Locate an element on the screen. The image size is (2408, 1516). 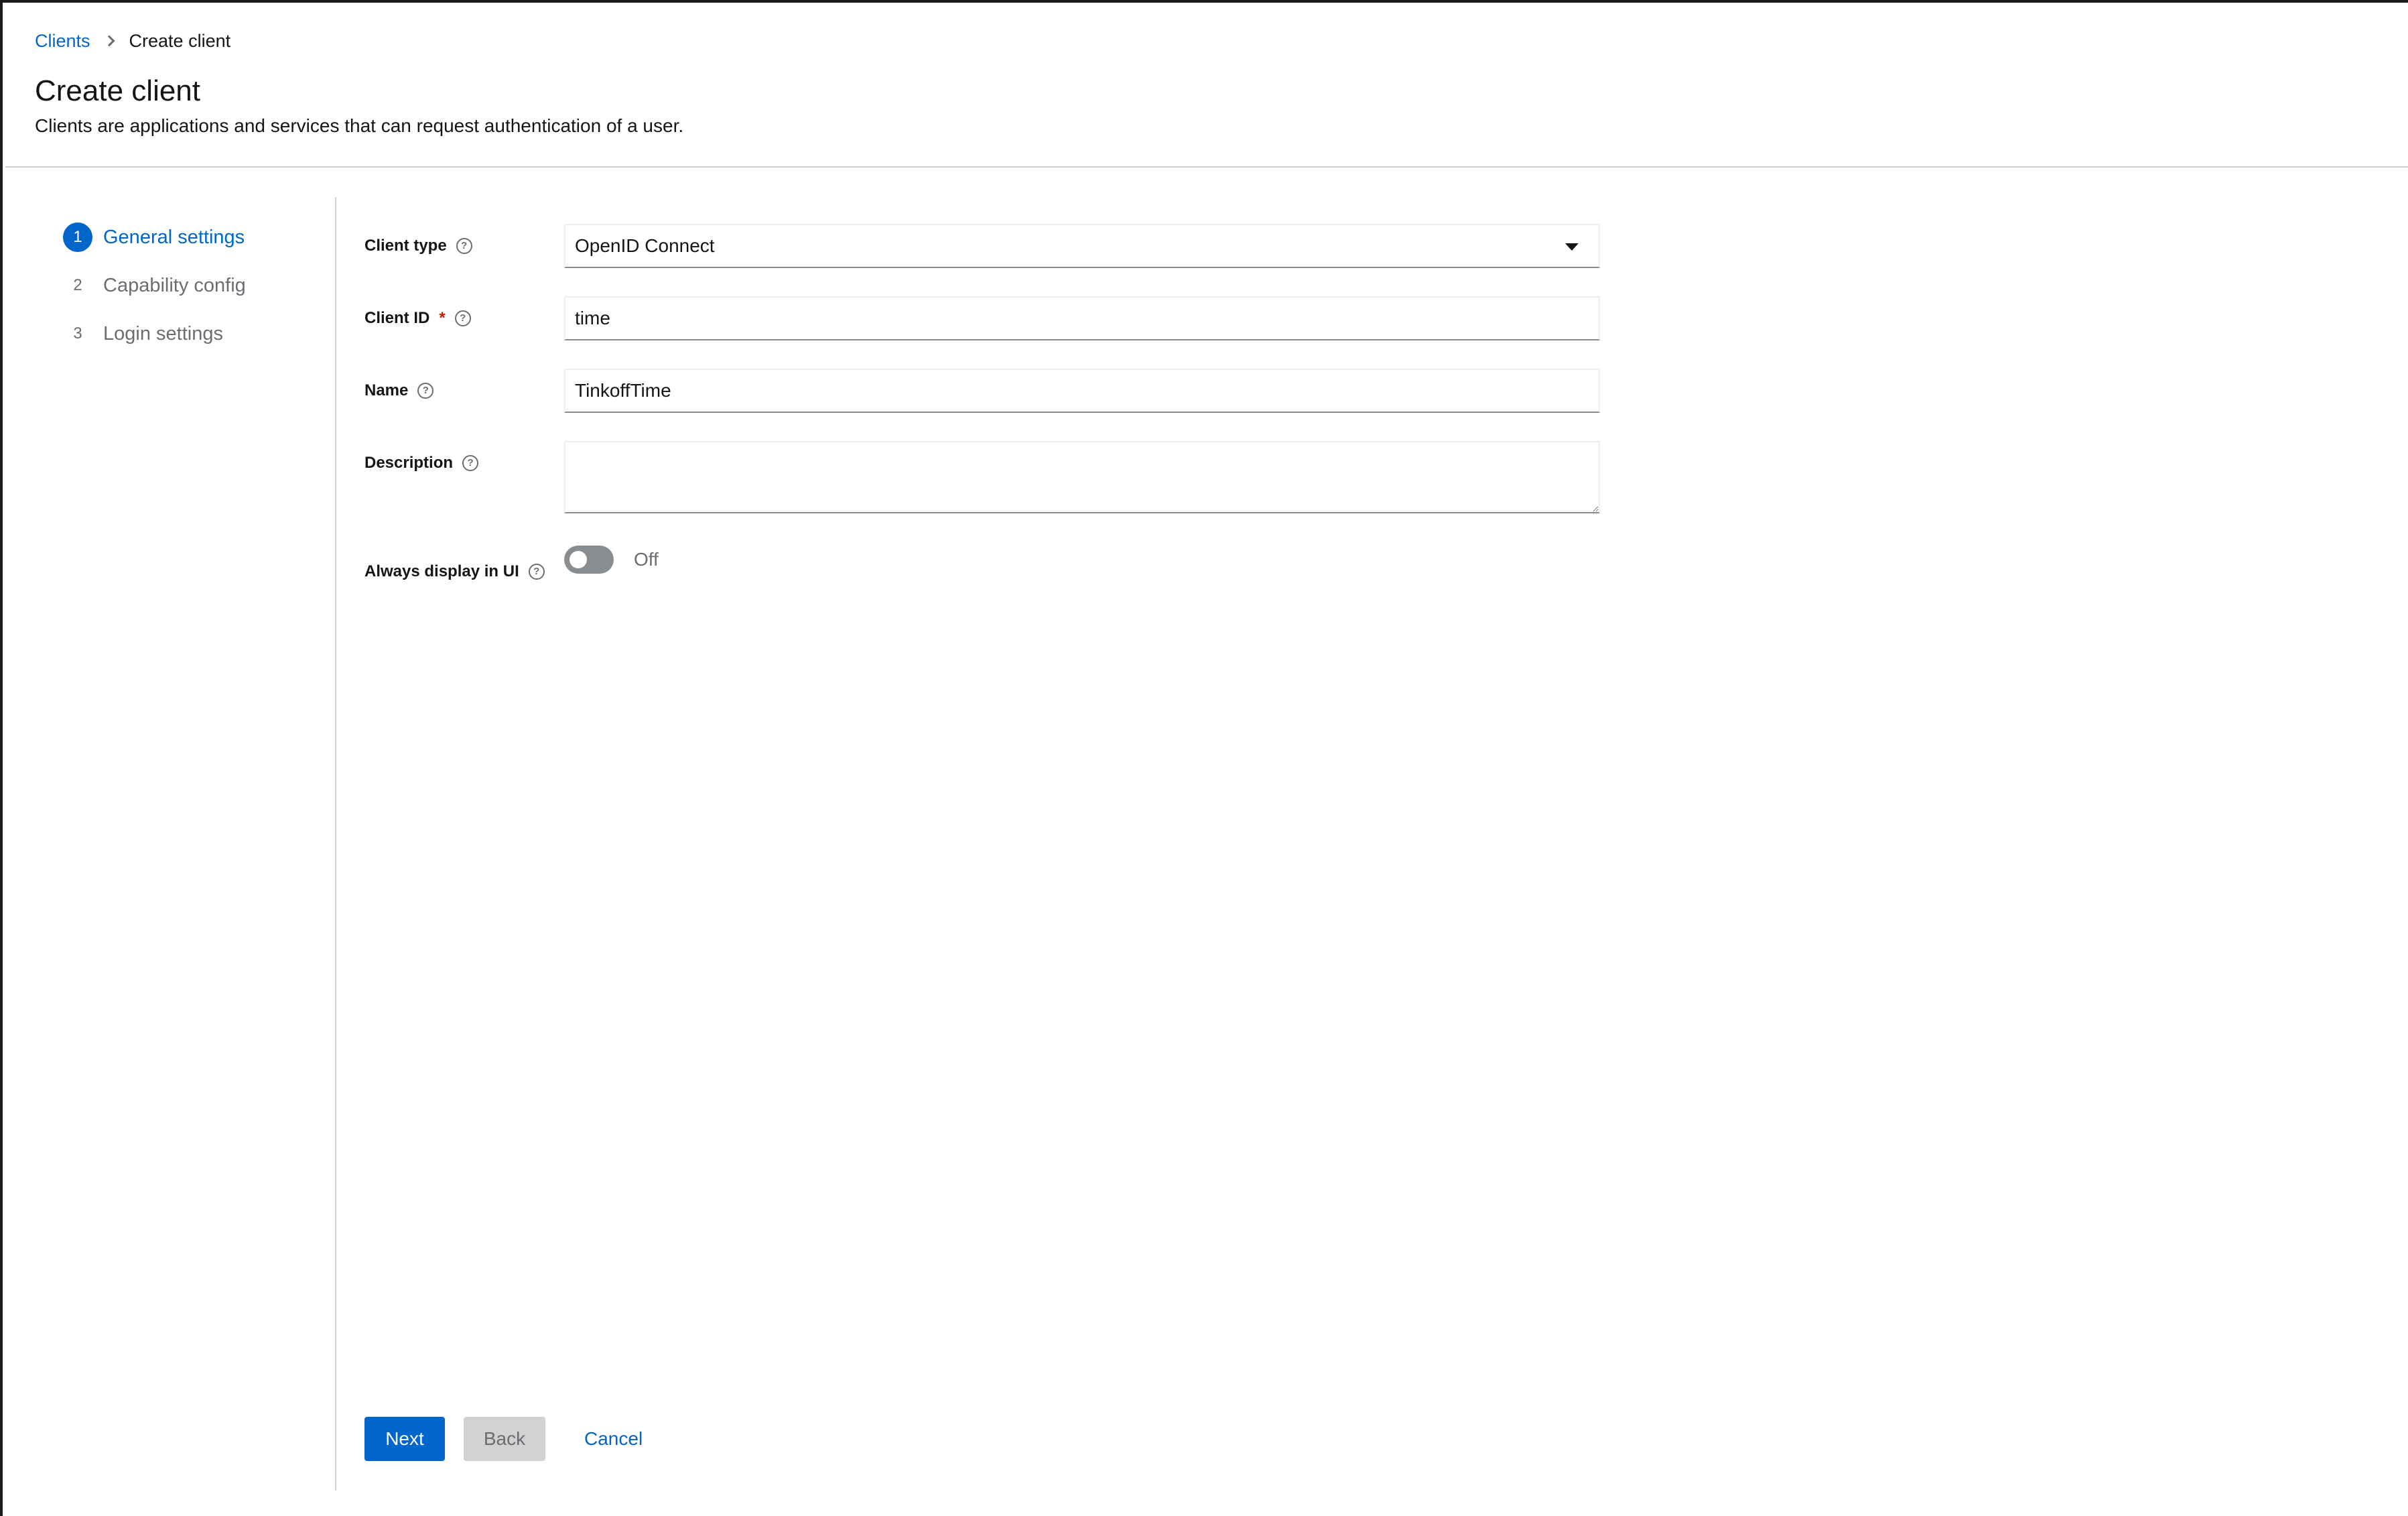
breadcrumb-clients-link: Clients is located at coordinates (62, 40).